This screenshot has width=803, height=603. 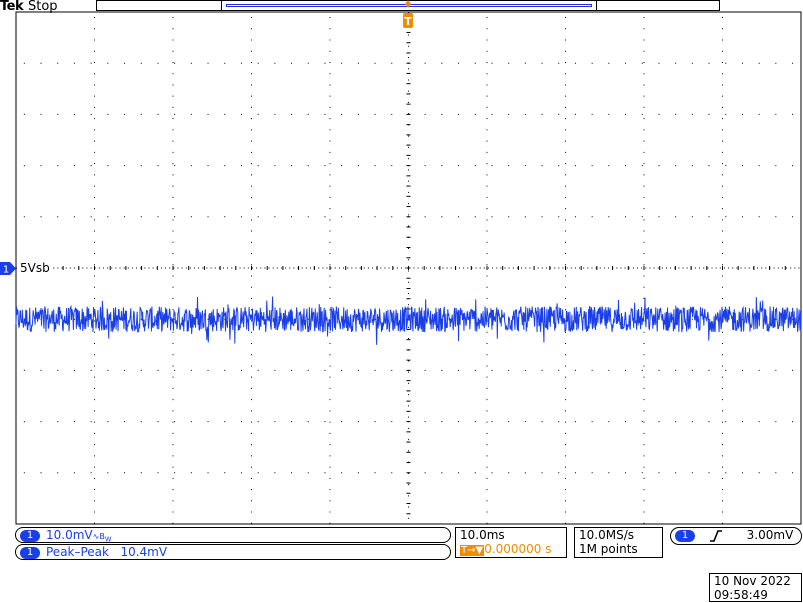 I want to click on channel-1-level-marker: 1, so click(x=8, y=268).